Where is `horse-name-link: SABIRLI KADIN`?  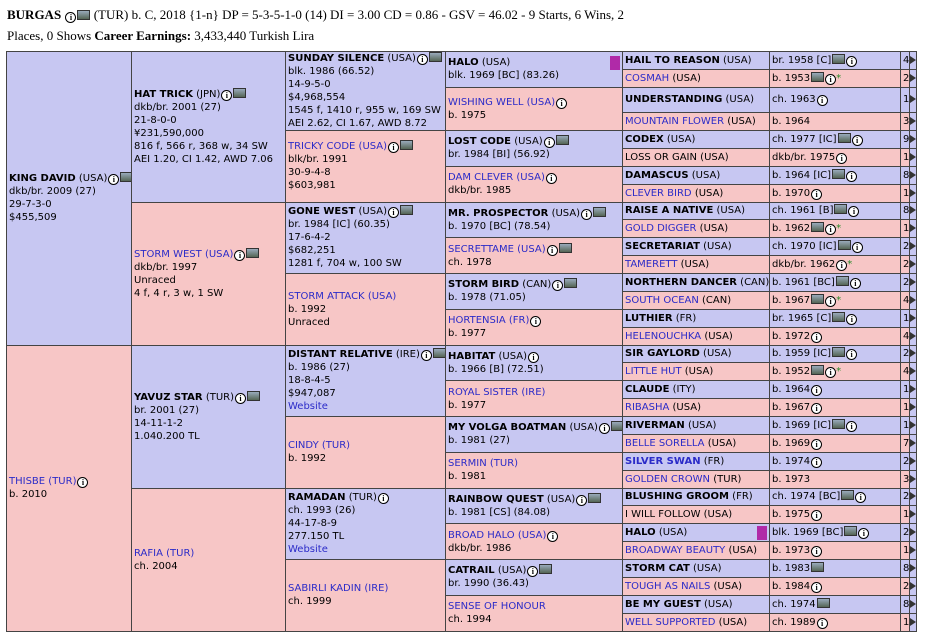
horse-name-link: SABIRLI KADIN is located at coordinates (324, 588).